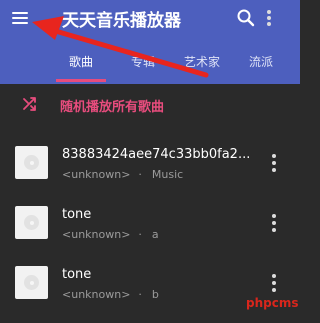  I want to click on song-meta: <unknown> · a, so click(110, 234).